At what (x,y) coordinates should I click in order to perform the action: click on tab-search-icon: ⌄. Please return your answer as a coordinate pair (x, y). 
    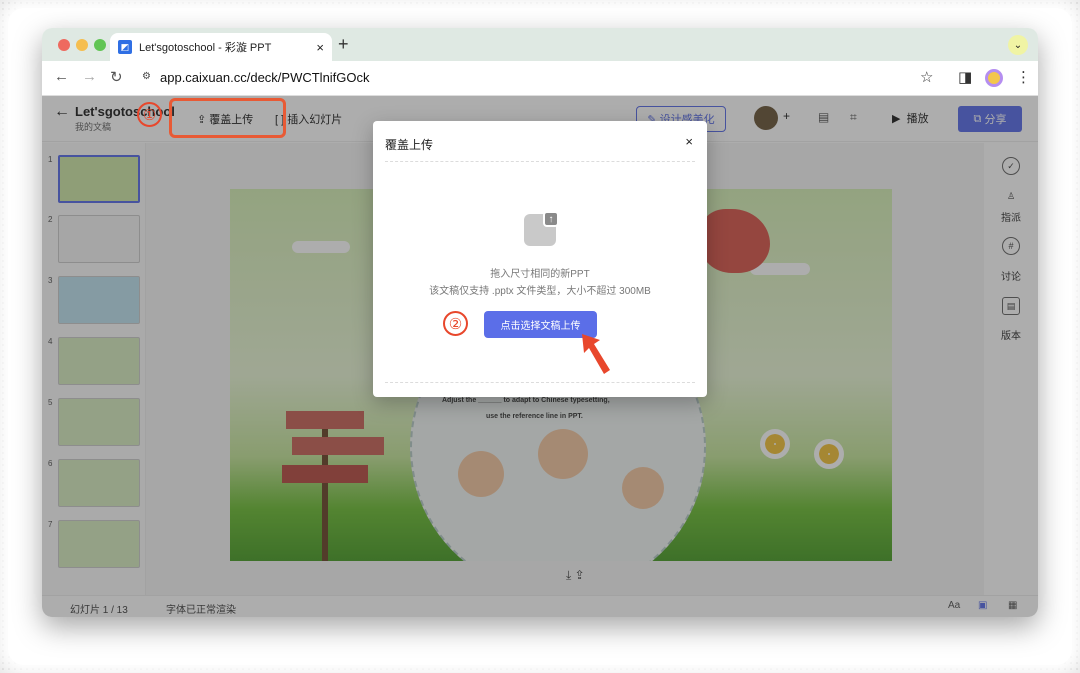
    Looking at the image, I should click on (1018, 45).